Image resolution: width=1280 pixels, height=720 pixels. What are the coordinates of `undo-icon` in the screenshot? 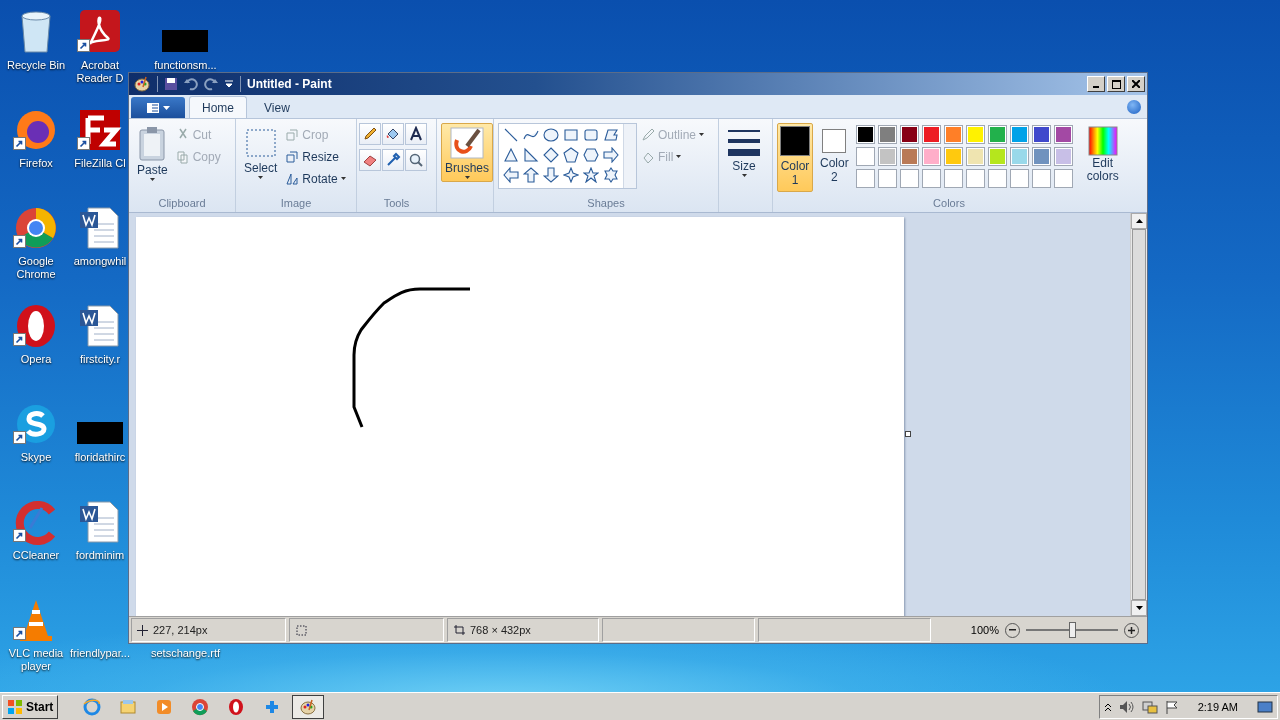 It's located at (191, 84).